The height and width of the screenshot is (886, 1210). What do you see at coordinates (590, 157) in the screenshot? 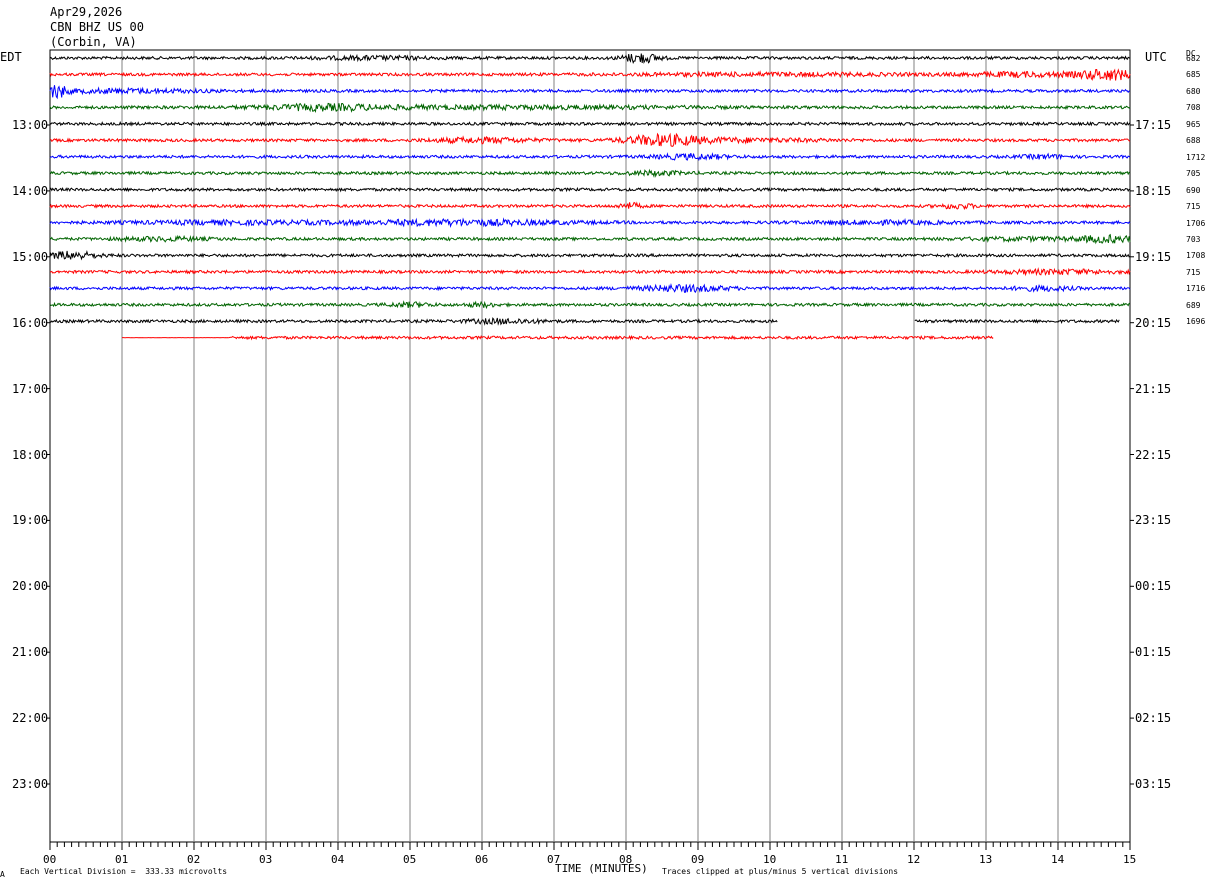
I see `trace-7-blue` at bounding box center [590, 157].